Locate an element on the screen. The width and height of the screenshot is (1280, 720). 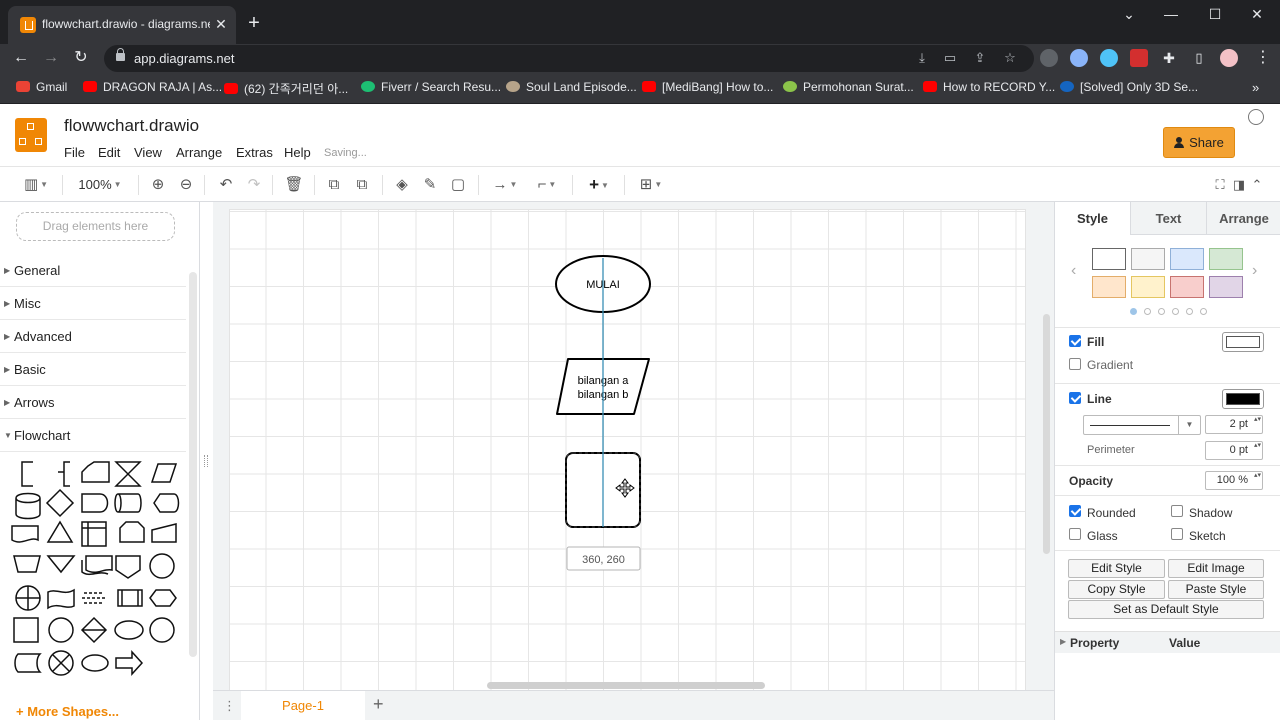
opacity-input: 100 % is located at coordinates (1234, 480).